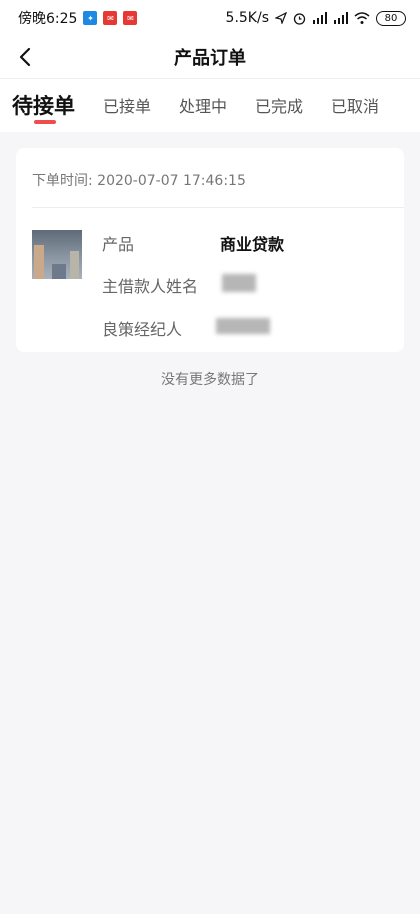  Describe the element at coordinates (247, 18) in the screenshot. I see `network-speed: 5.5K/s` at that location.